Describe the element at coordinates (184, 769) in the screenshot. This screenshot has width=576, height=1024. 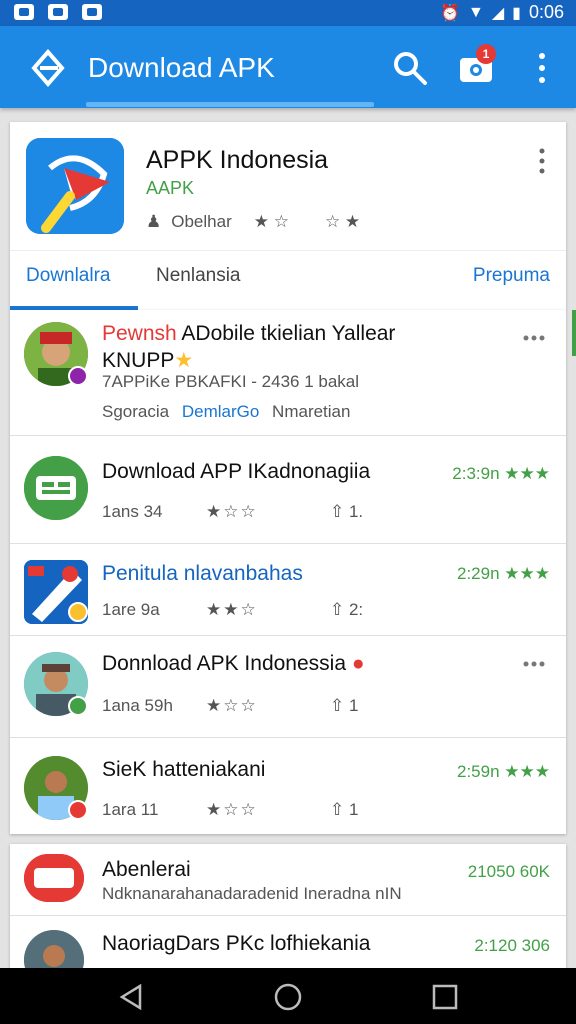
I see `list-item-title: SieK hatteniakani` at that location.